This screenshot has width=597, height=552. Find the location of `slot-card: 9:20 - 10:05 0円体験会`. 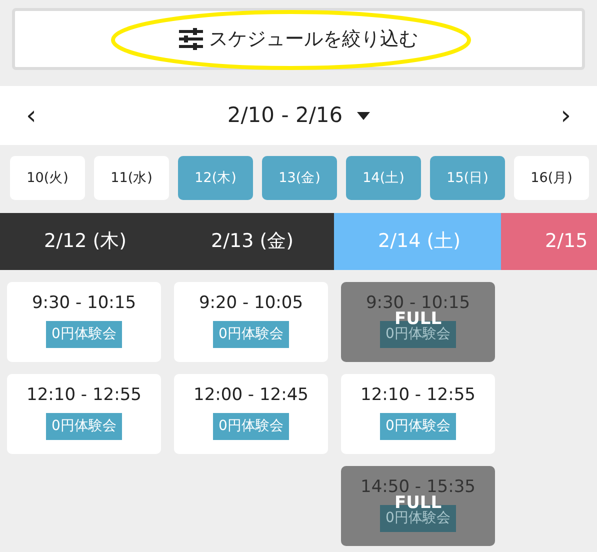

slot-card: 9:20 - 10:05 0円体験会 is located at coordinates (251, 322).